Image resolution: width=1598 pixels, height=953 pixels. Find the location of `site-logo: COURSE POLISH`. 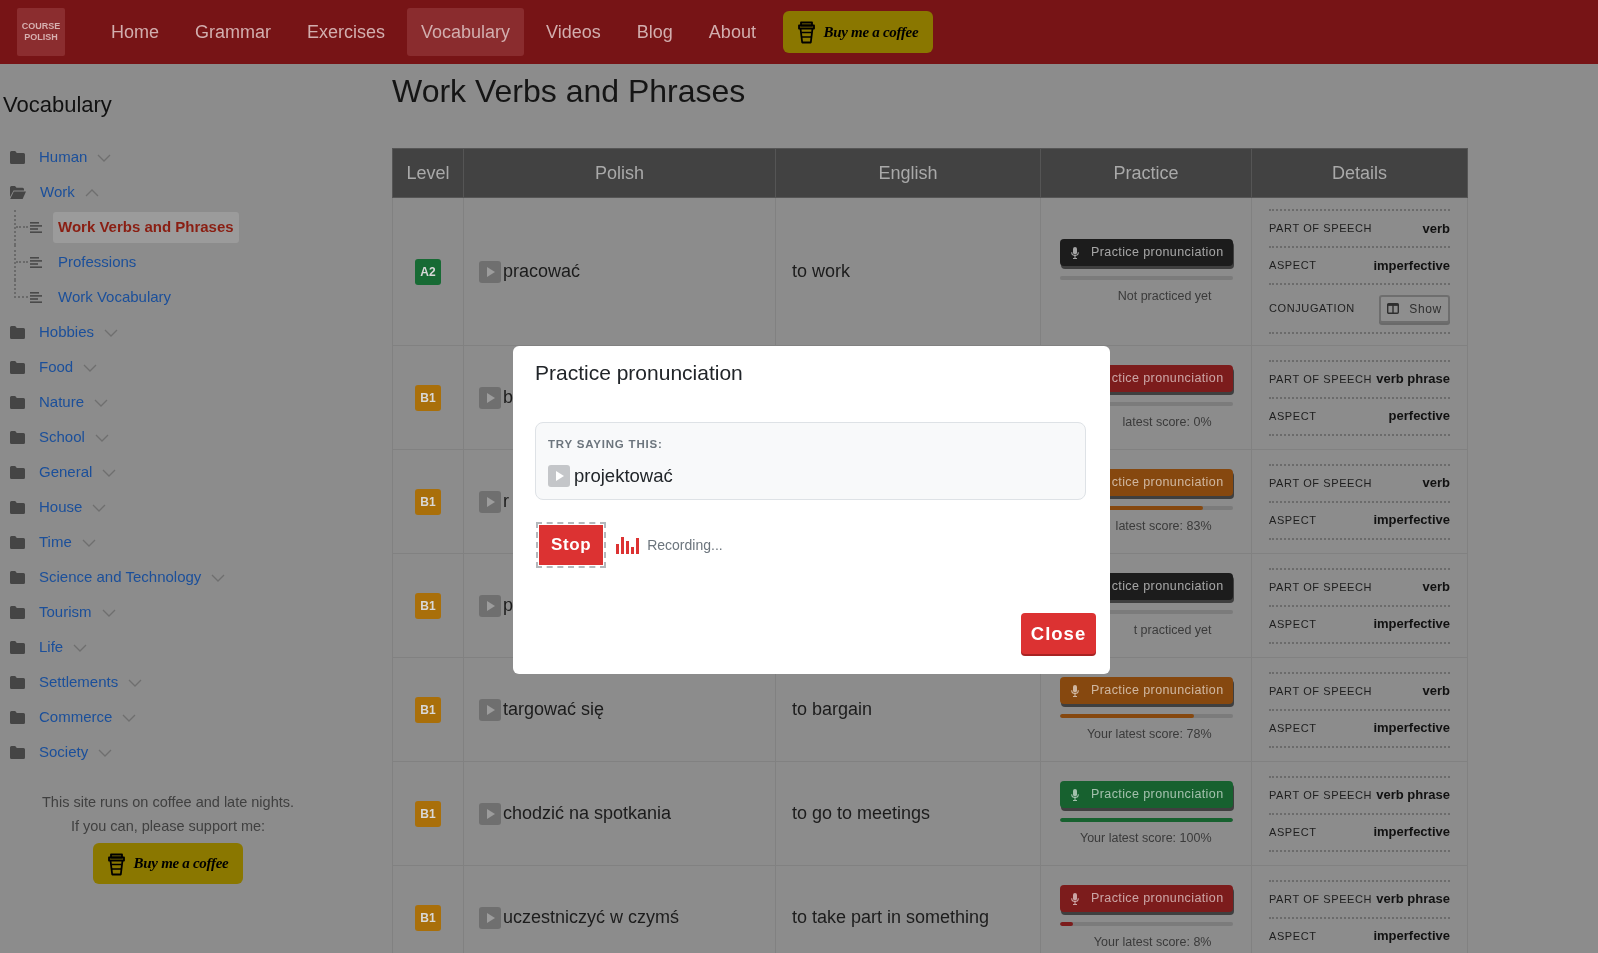

site-logo: COURSE POLISH is located at coordinates (41, 32).